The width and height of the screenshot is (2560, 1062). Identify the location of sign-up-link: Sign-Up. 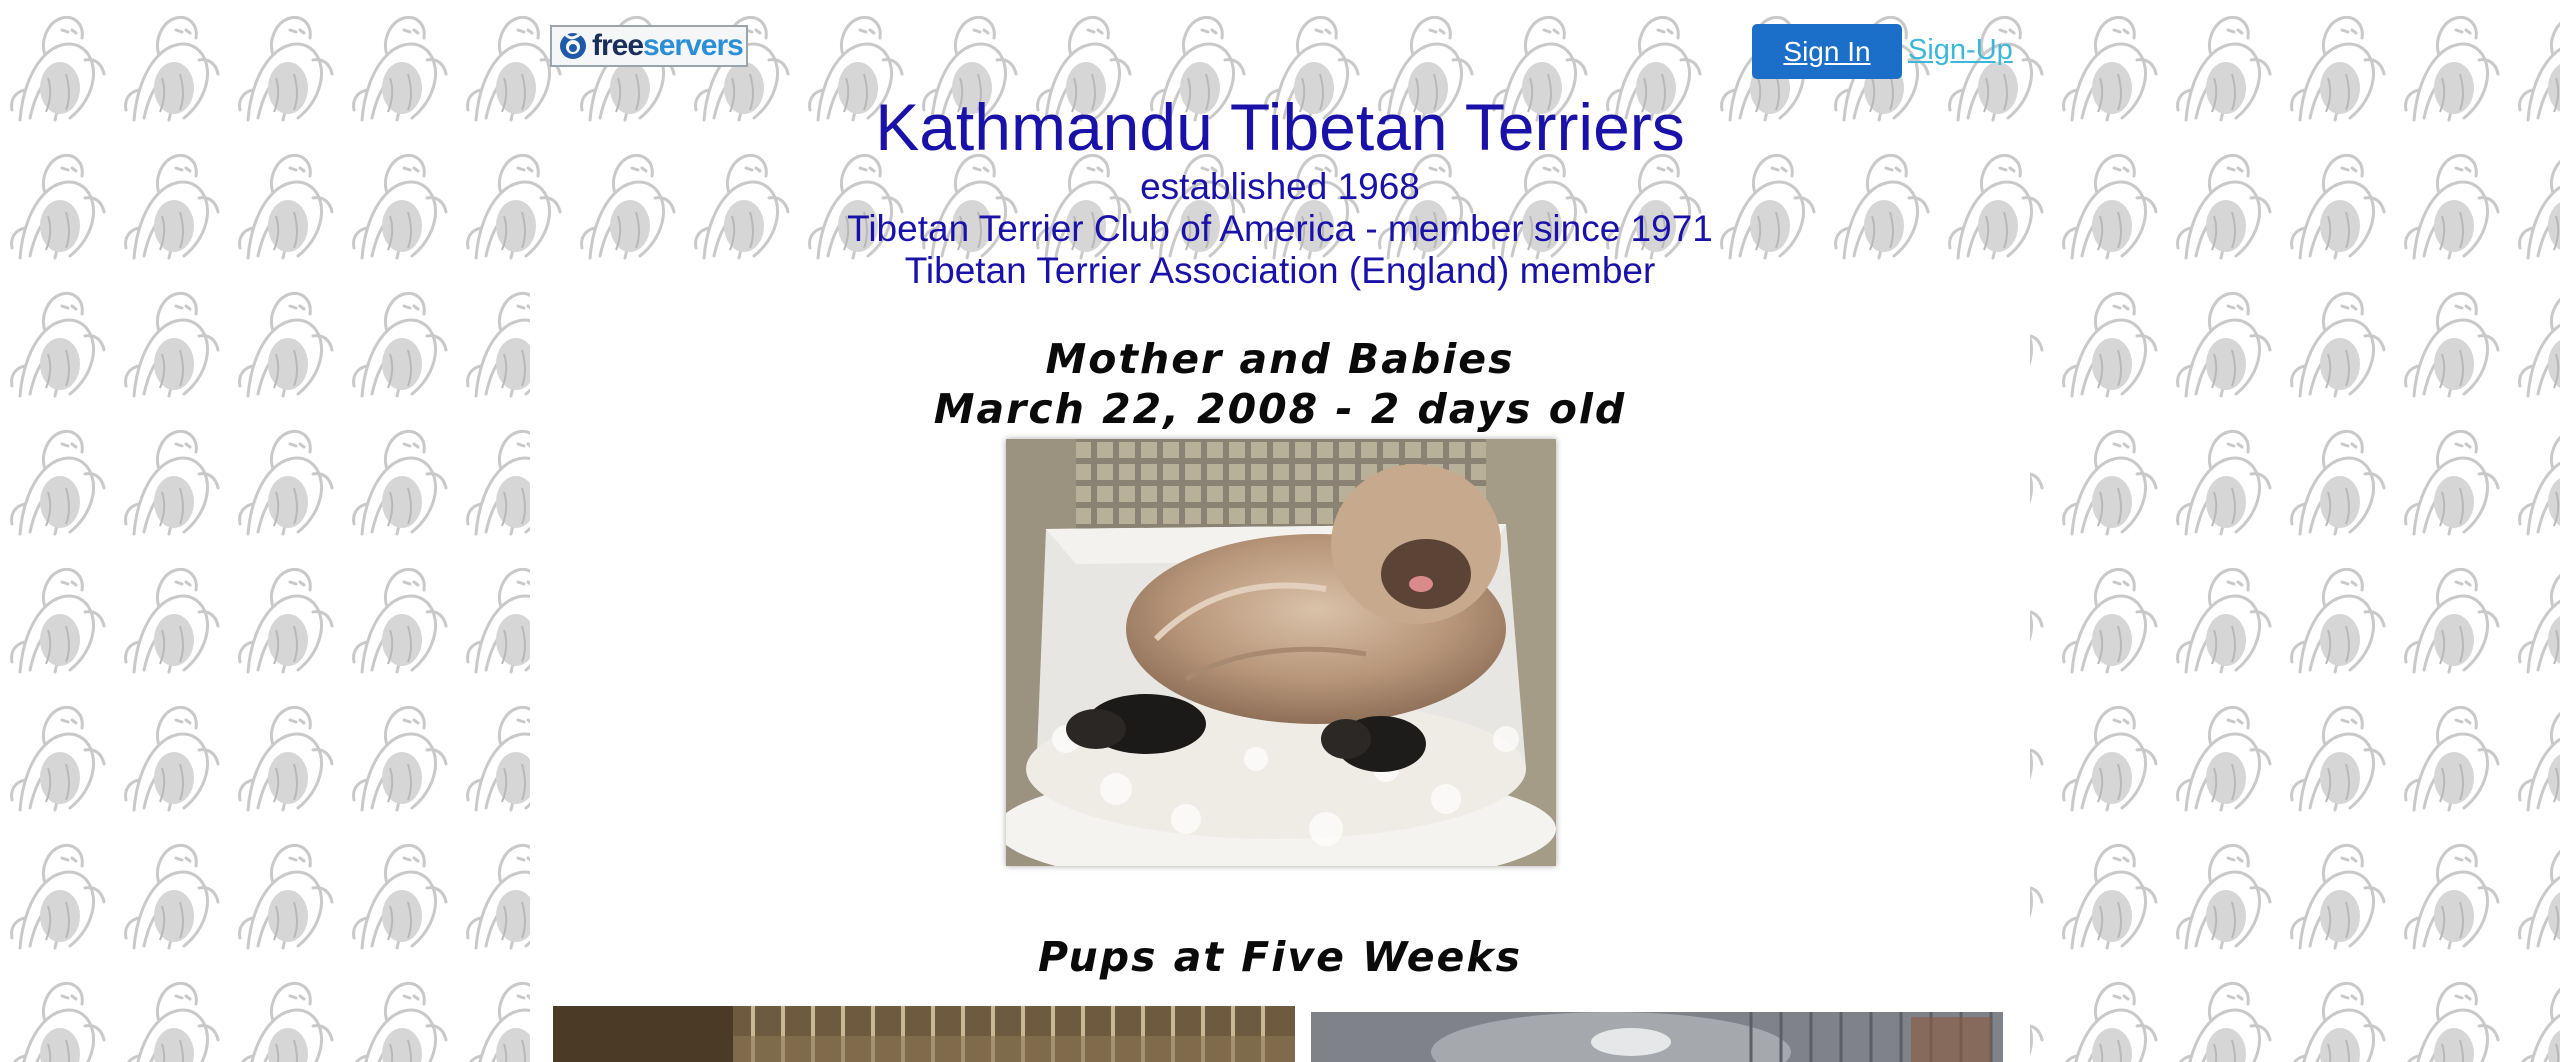
(1960, 50).